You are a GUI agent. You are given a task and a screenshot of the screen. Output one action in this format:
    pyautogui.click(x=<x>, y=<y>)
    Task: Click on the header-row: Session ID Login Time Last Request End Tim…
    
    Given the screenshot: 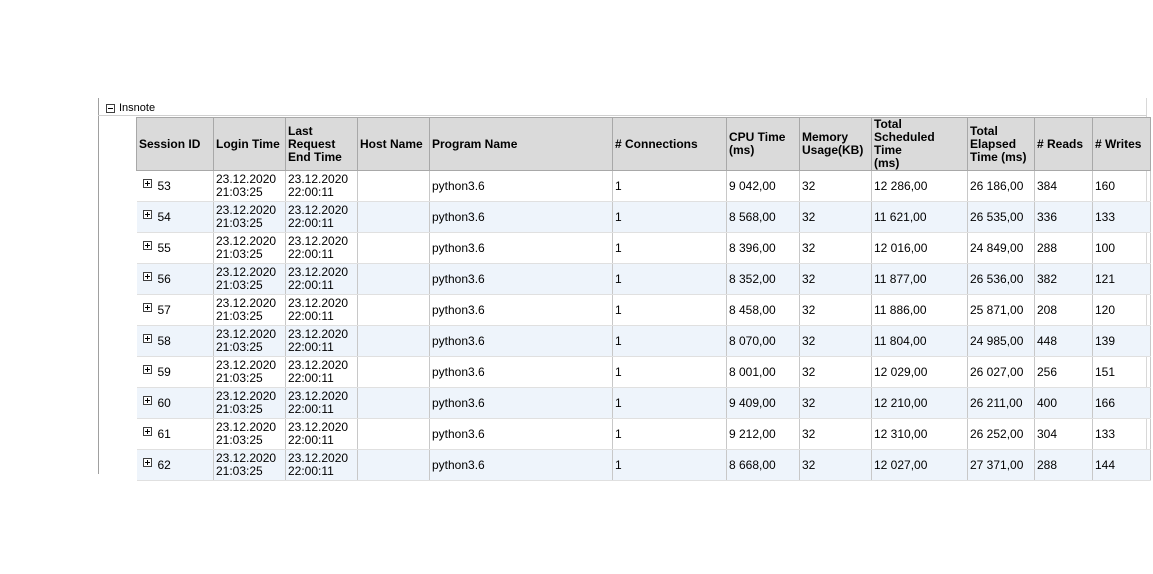 What is the action you would take?
    pyautogui.click(x=643, y=144)
    